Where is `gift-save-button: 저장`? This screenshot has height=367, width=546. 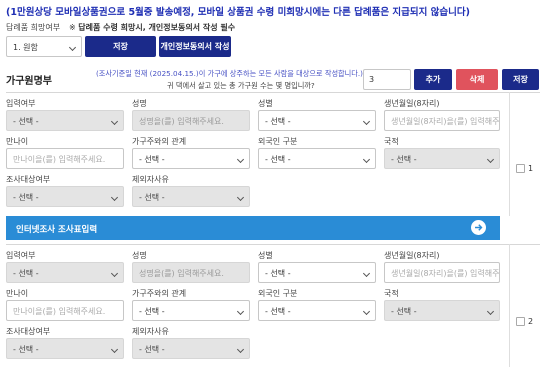
gift-save-button: 저장 is located at coordinates (120, 46).